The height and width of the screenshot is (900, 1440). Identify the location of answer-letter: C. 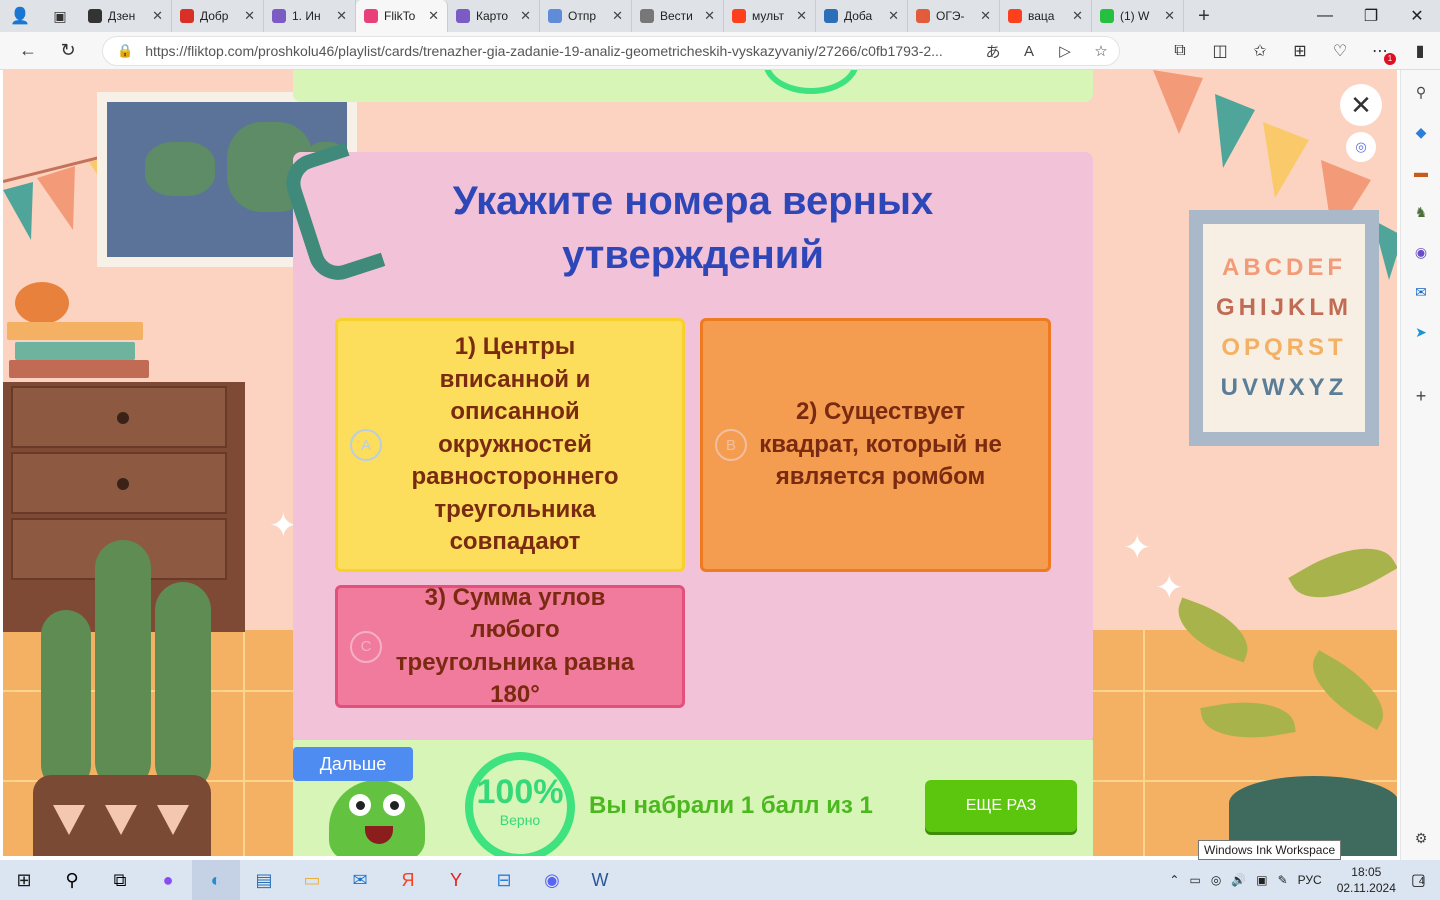
(366, 646).